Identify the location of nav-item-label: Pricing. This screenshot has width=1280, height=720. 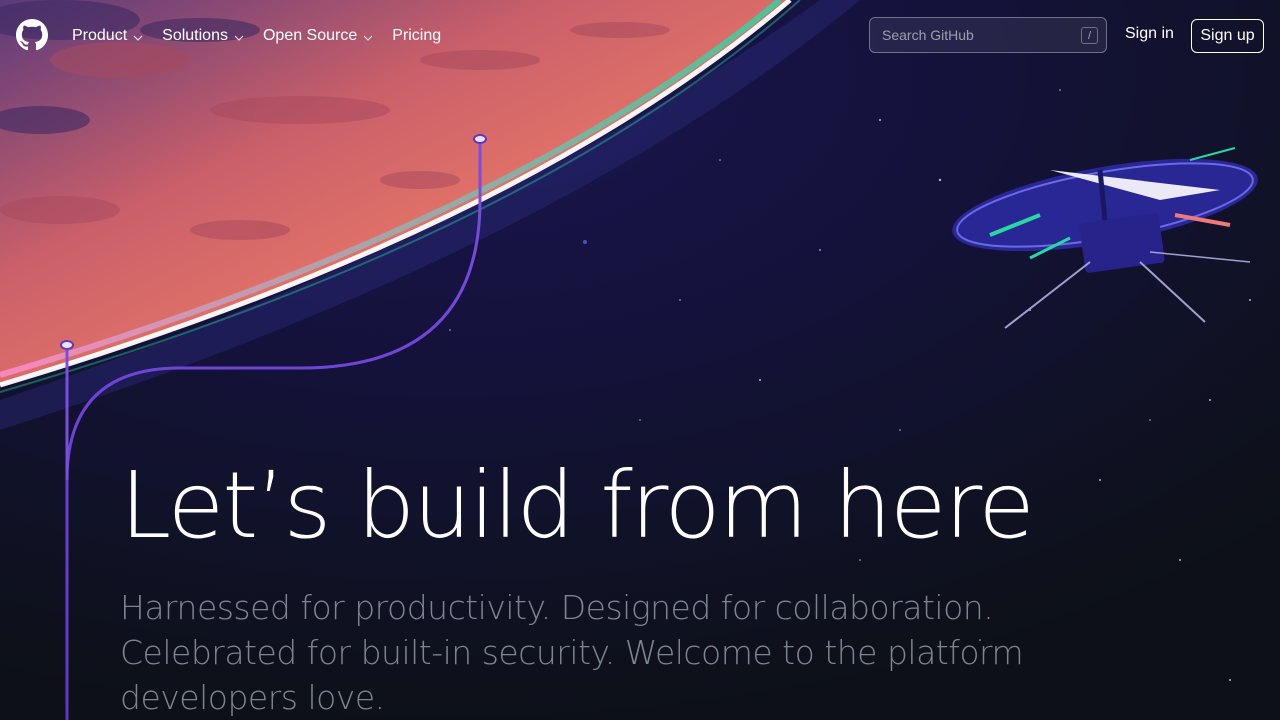
(417, 35).